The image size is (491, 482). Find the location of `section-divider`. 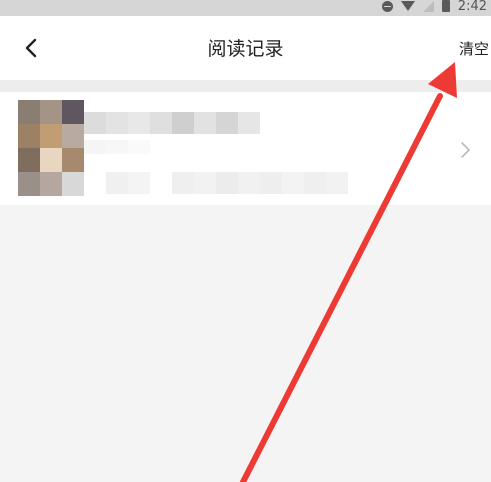

section-divider is located at coordinates (245, 86).